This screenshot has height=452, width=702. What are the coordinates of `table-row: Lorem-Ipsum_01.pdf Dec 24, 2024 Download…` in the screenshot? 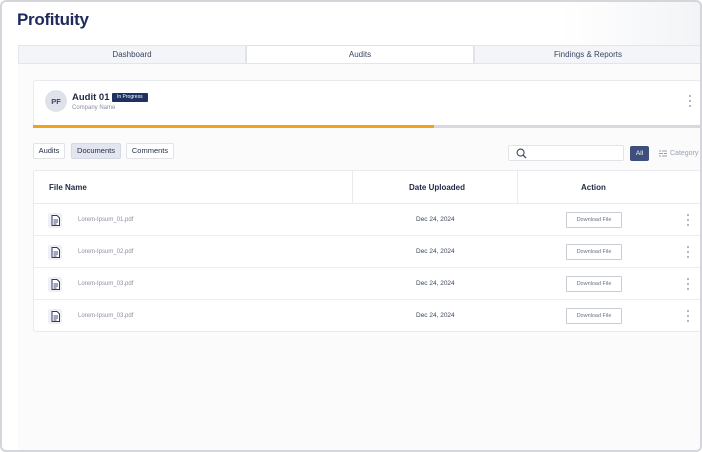 It's located at (367, 220).